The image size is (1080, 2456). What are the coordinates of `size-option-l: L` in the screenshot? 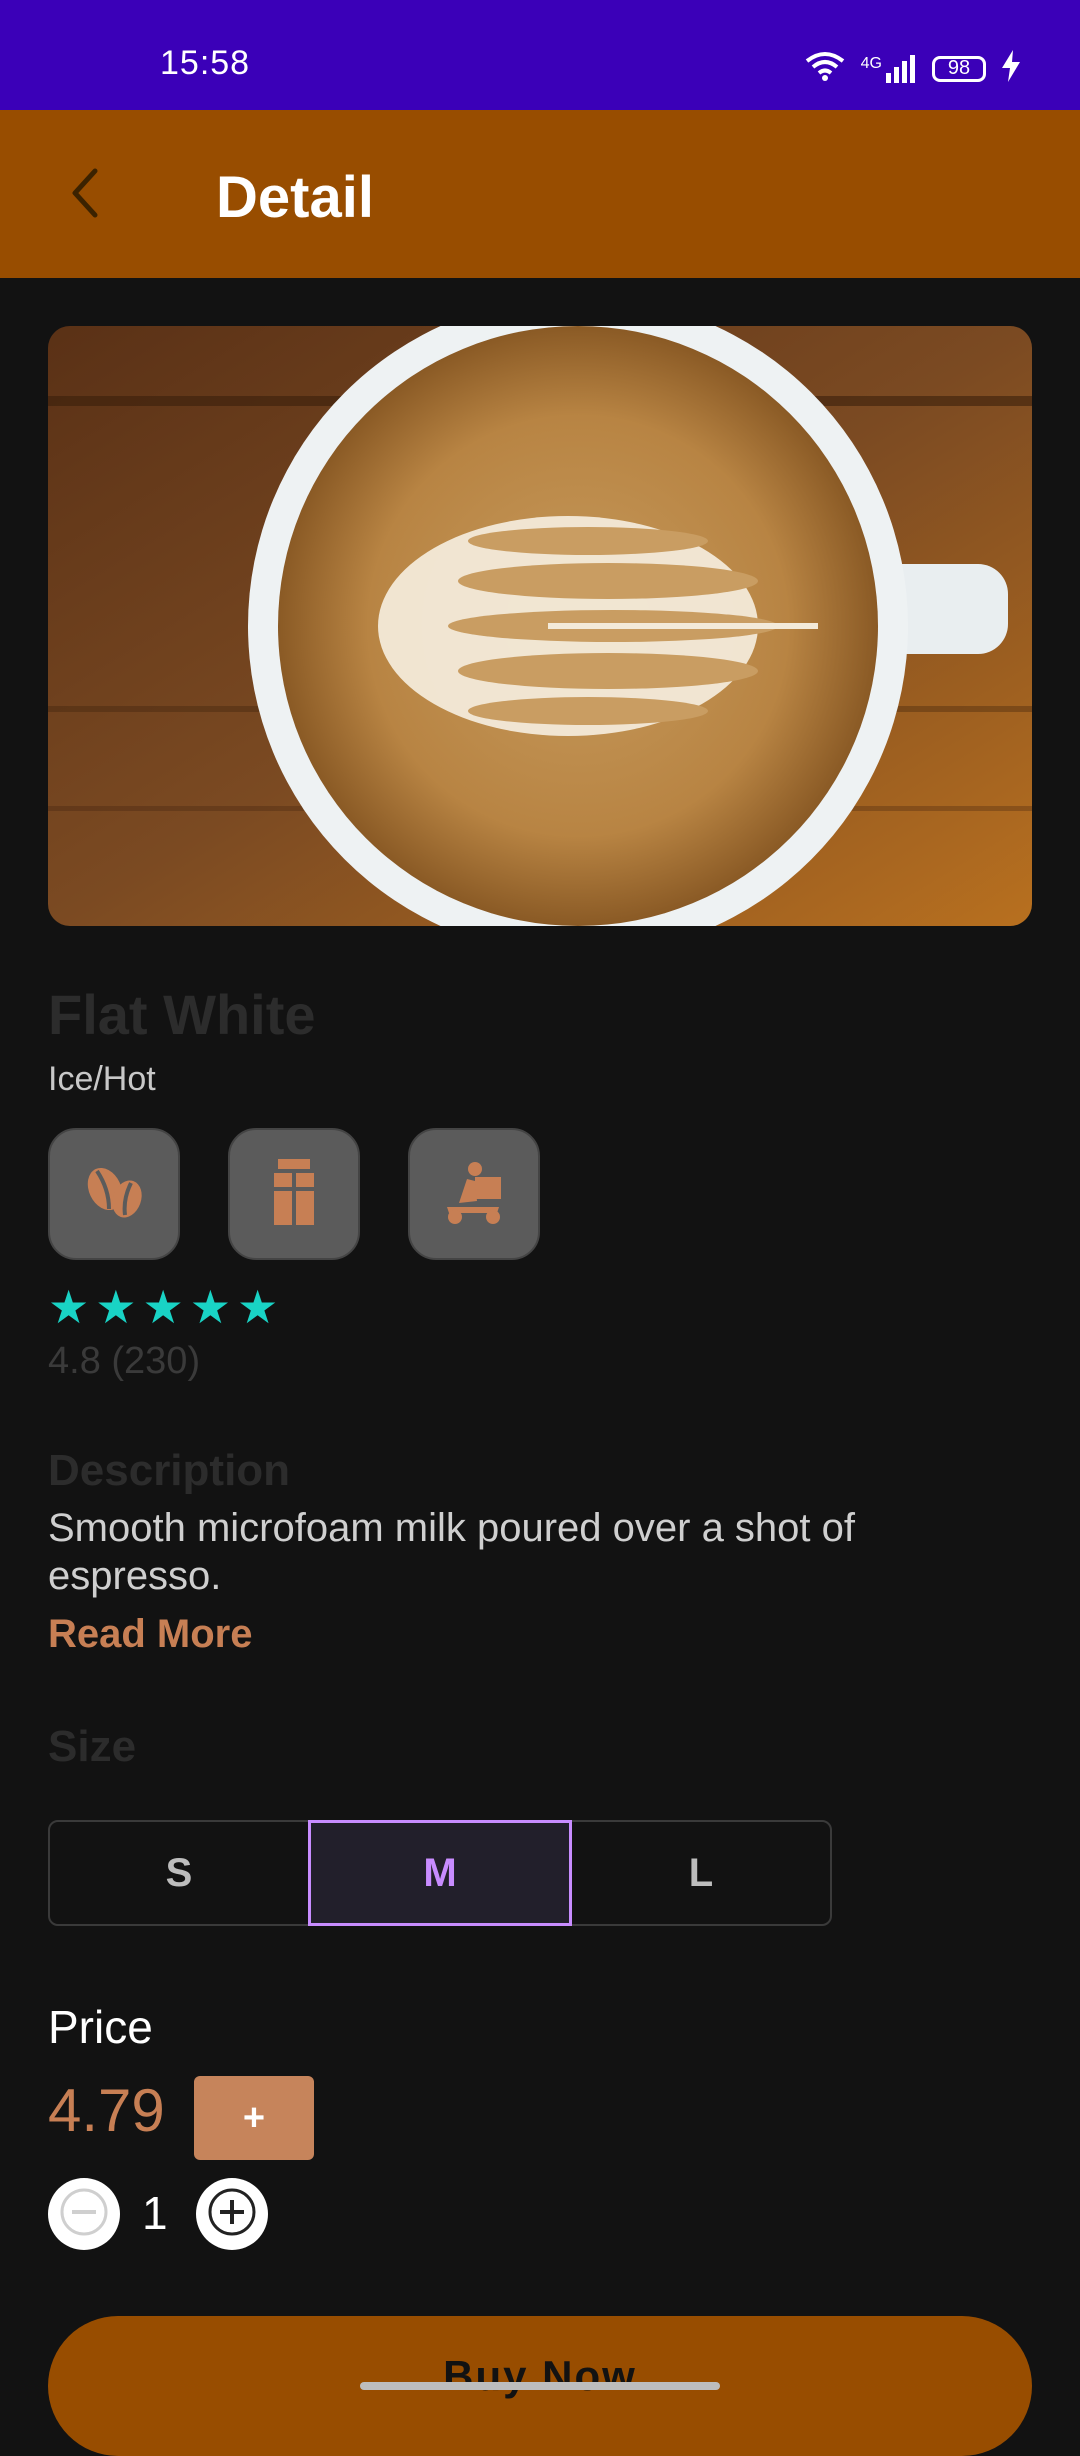 It's located at (701, 1873).